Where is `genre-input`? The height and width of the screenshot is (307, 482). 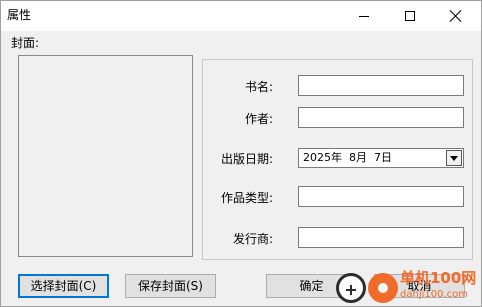
genre-input is located at coordinates (381, 196).